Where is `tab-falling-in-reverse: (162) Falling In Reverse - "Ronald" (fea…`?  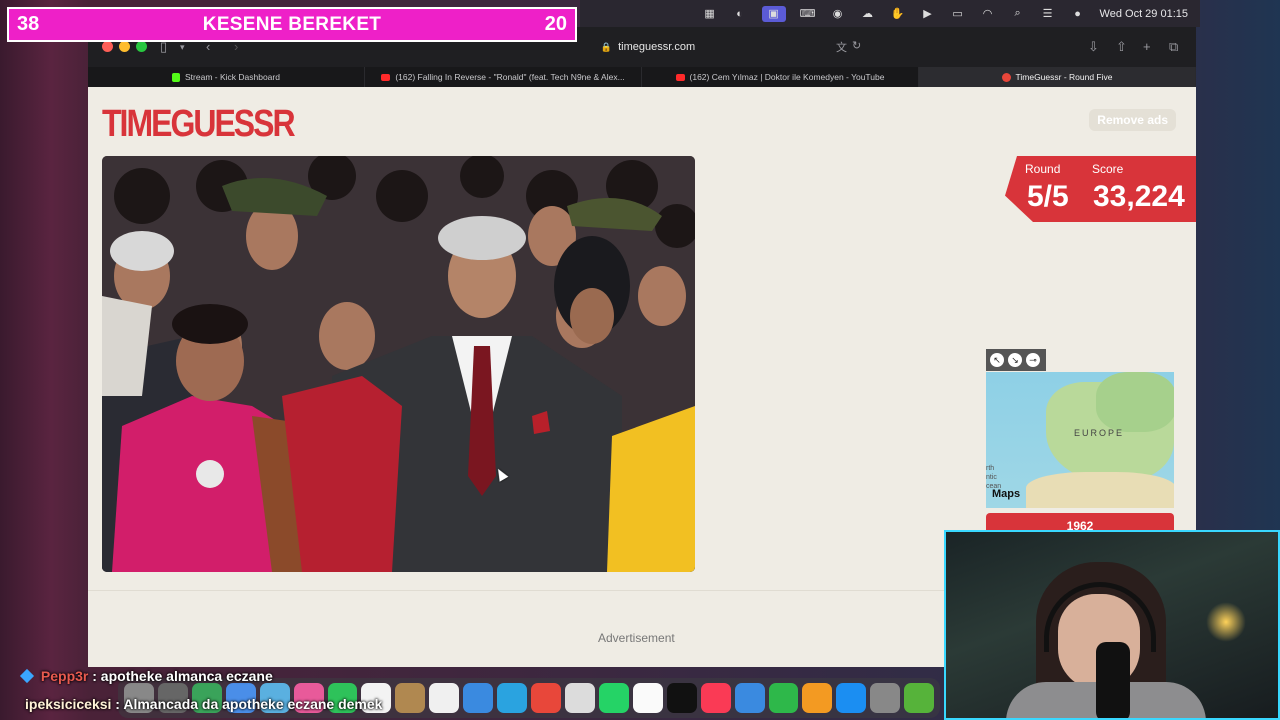
tab-falling-in-reverse: (162) Falling In Reverse - "Ronald" (fea… is located at coordinates (503, 77).